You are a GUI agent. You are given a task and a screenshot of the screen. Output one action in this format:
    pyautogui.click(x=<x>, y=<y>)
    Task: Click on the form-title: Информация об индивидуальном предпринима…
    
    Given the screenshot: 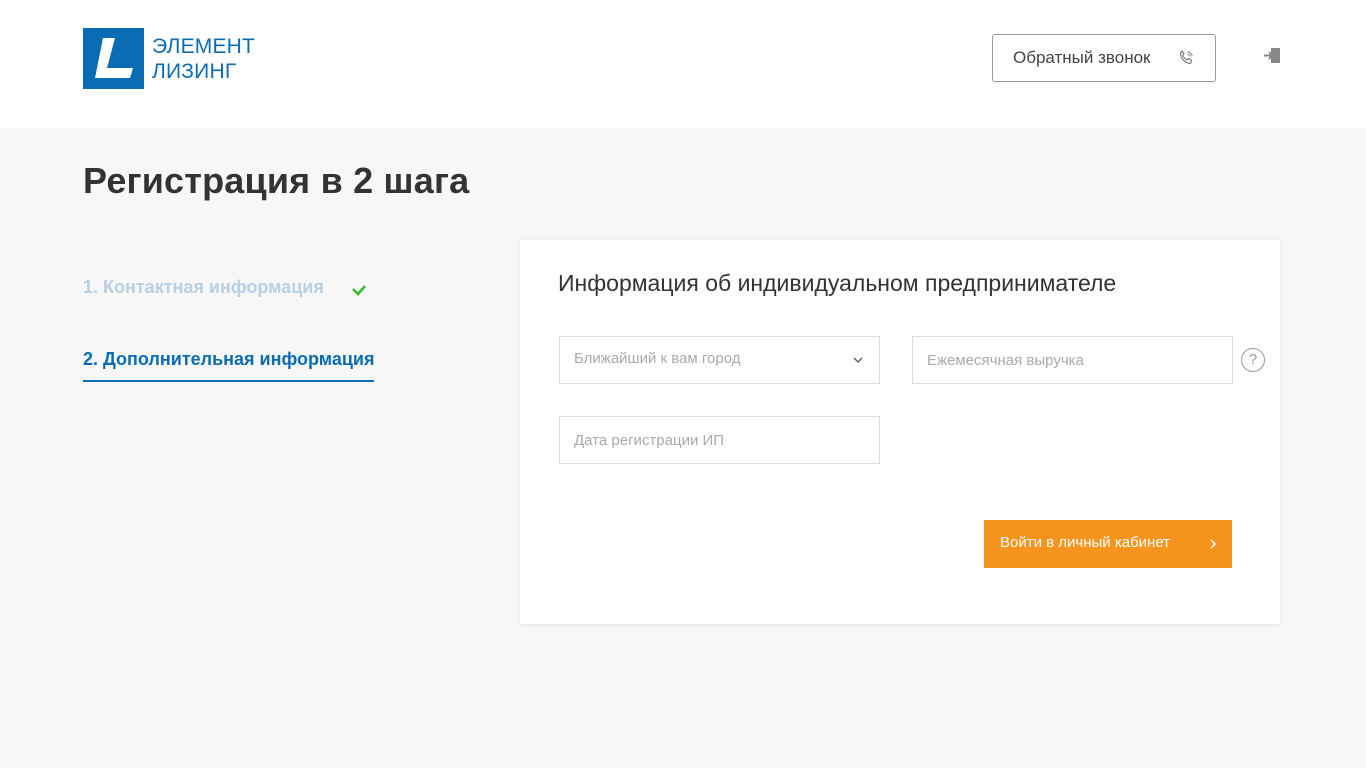 What is the action you would take?
    pyautogui.click(x=837, y=283)
    